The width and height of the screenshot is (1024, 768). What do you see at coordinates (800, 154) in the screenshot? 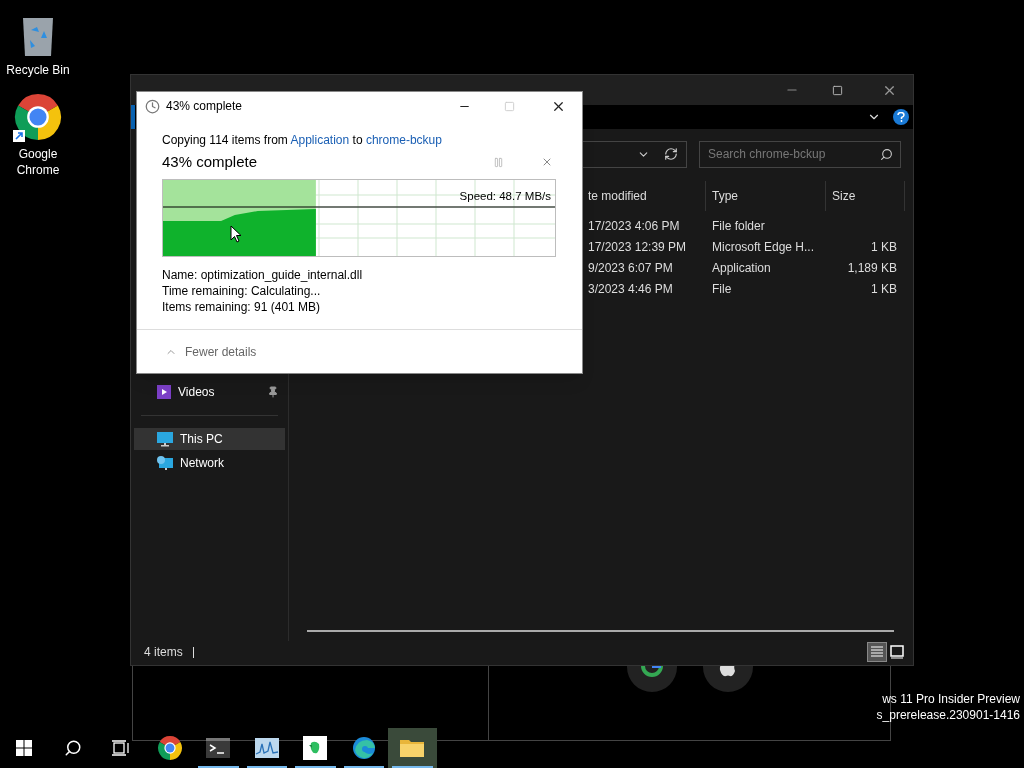
I see `search-field: Search chrome-bckup` at bounding box center [800, 154].